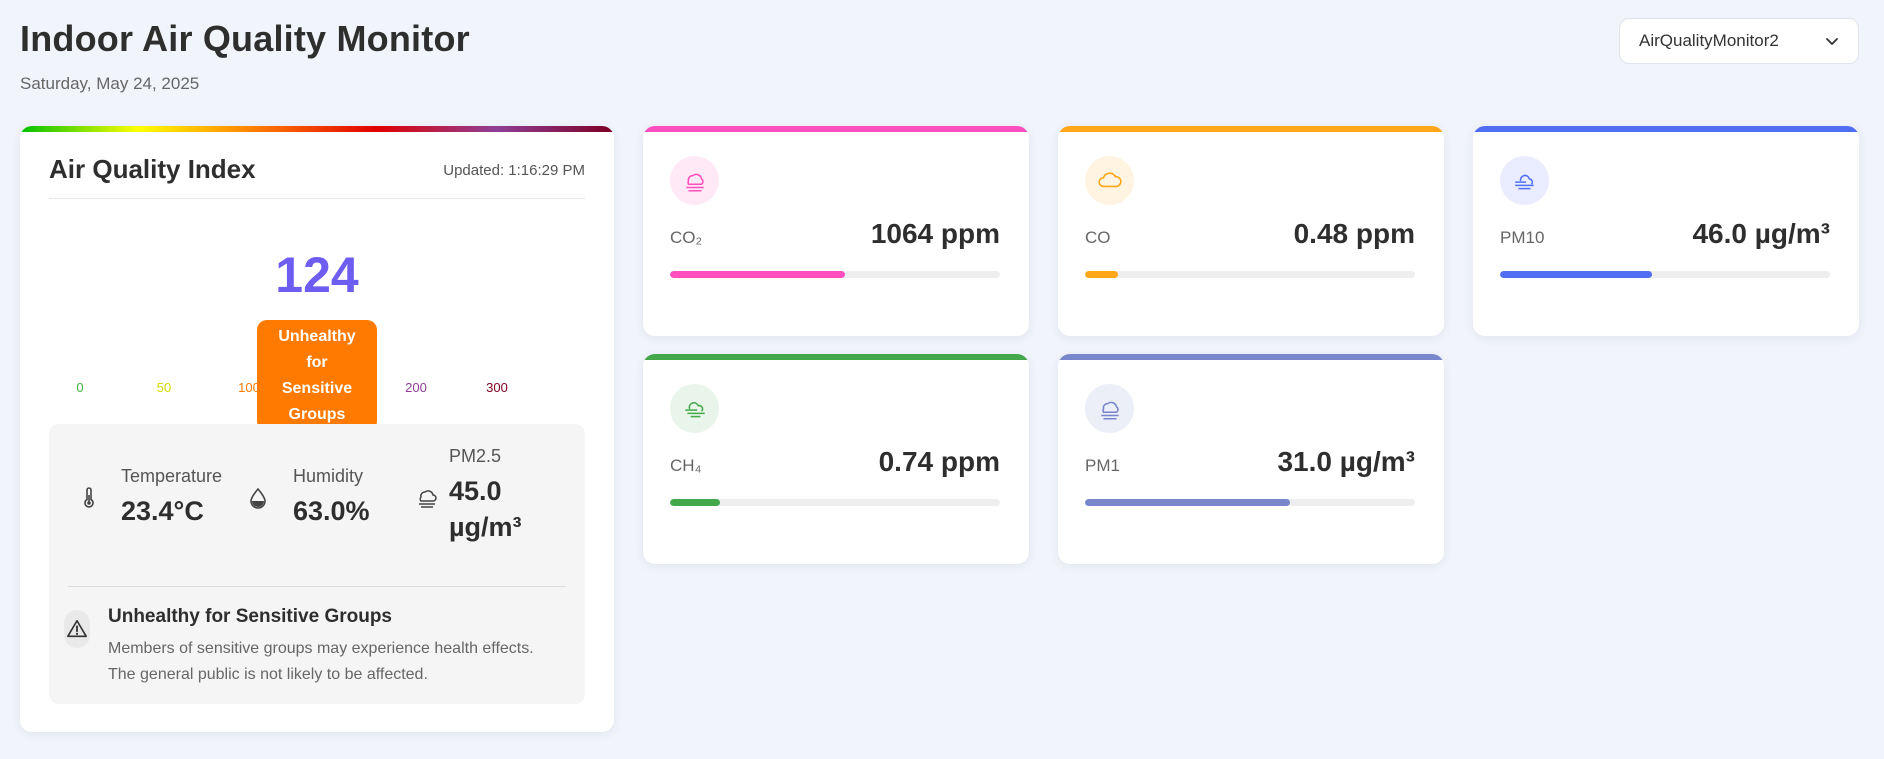 Image resolution: width=1884 pixels, height=759 pixels. Describe the element at coordinates (1251, 459) in the screenshot. I see `metric-card-pm1: PM1 31.0 µg/m³` at that location.